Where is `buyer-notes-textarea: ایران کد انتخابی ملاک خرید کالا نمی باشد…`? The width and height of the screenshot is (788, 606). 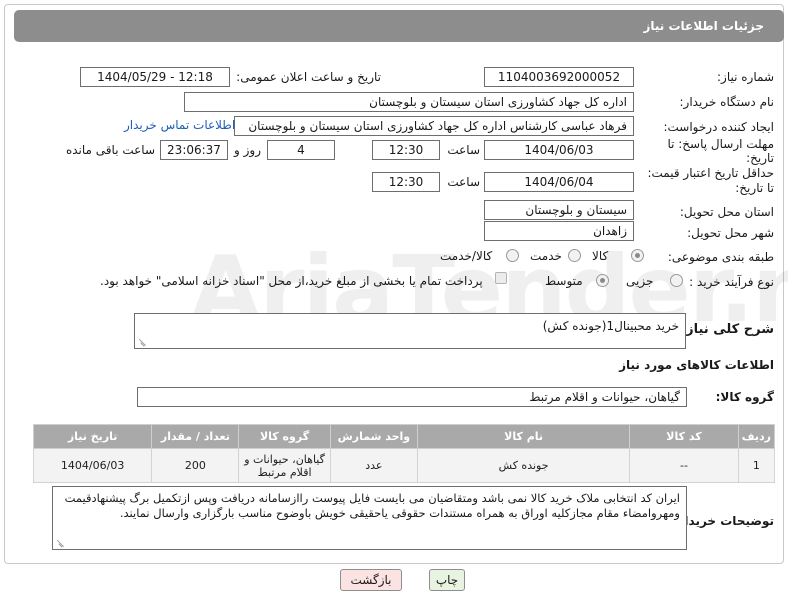
buyer-notes-textarea: ایران کد انتخابی ملاک خرید کالا نمی باشد… is located at coordinates (369, 518).